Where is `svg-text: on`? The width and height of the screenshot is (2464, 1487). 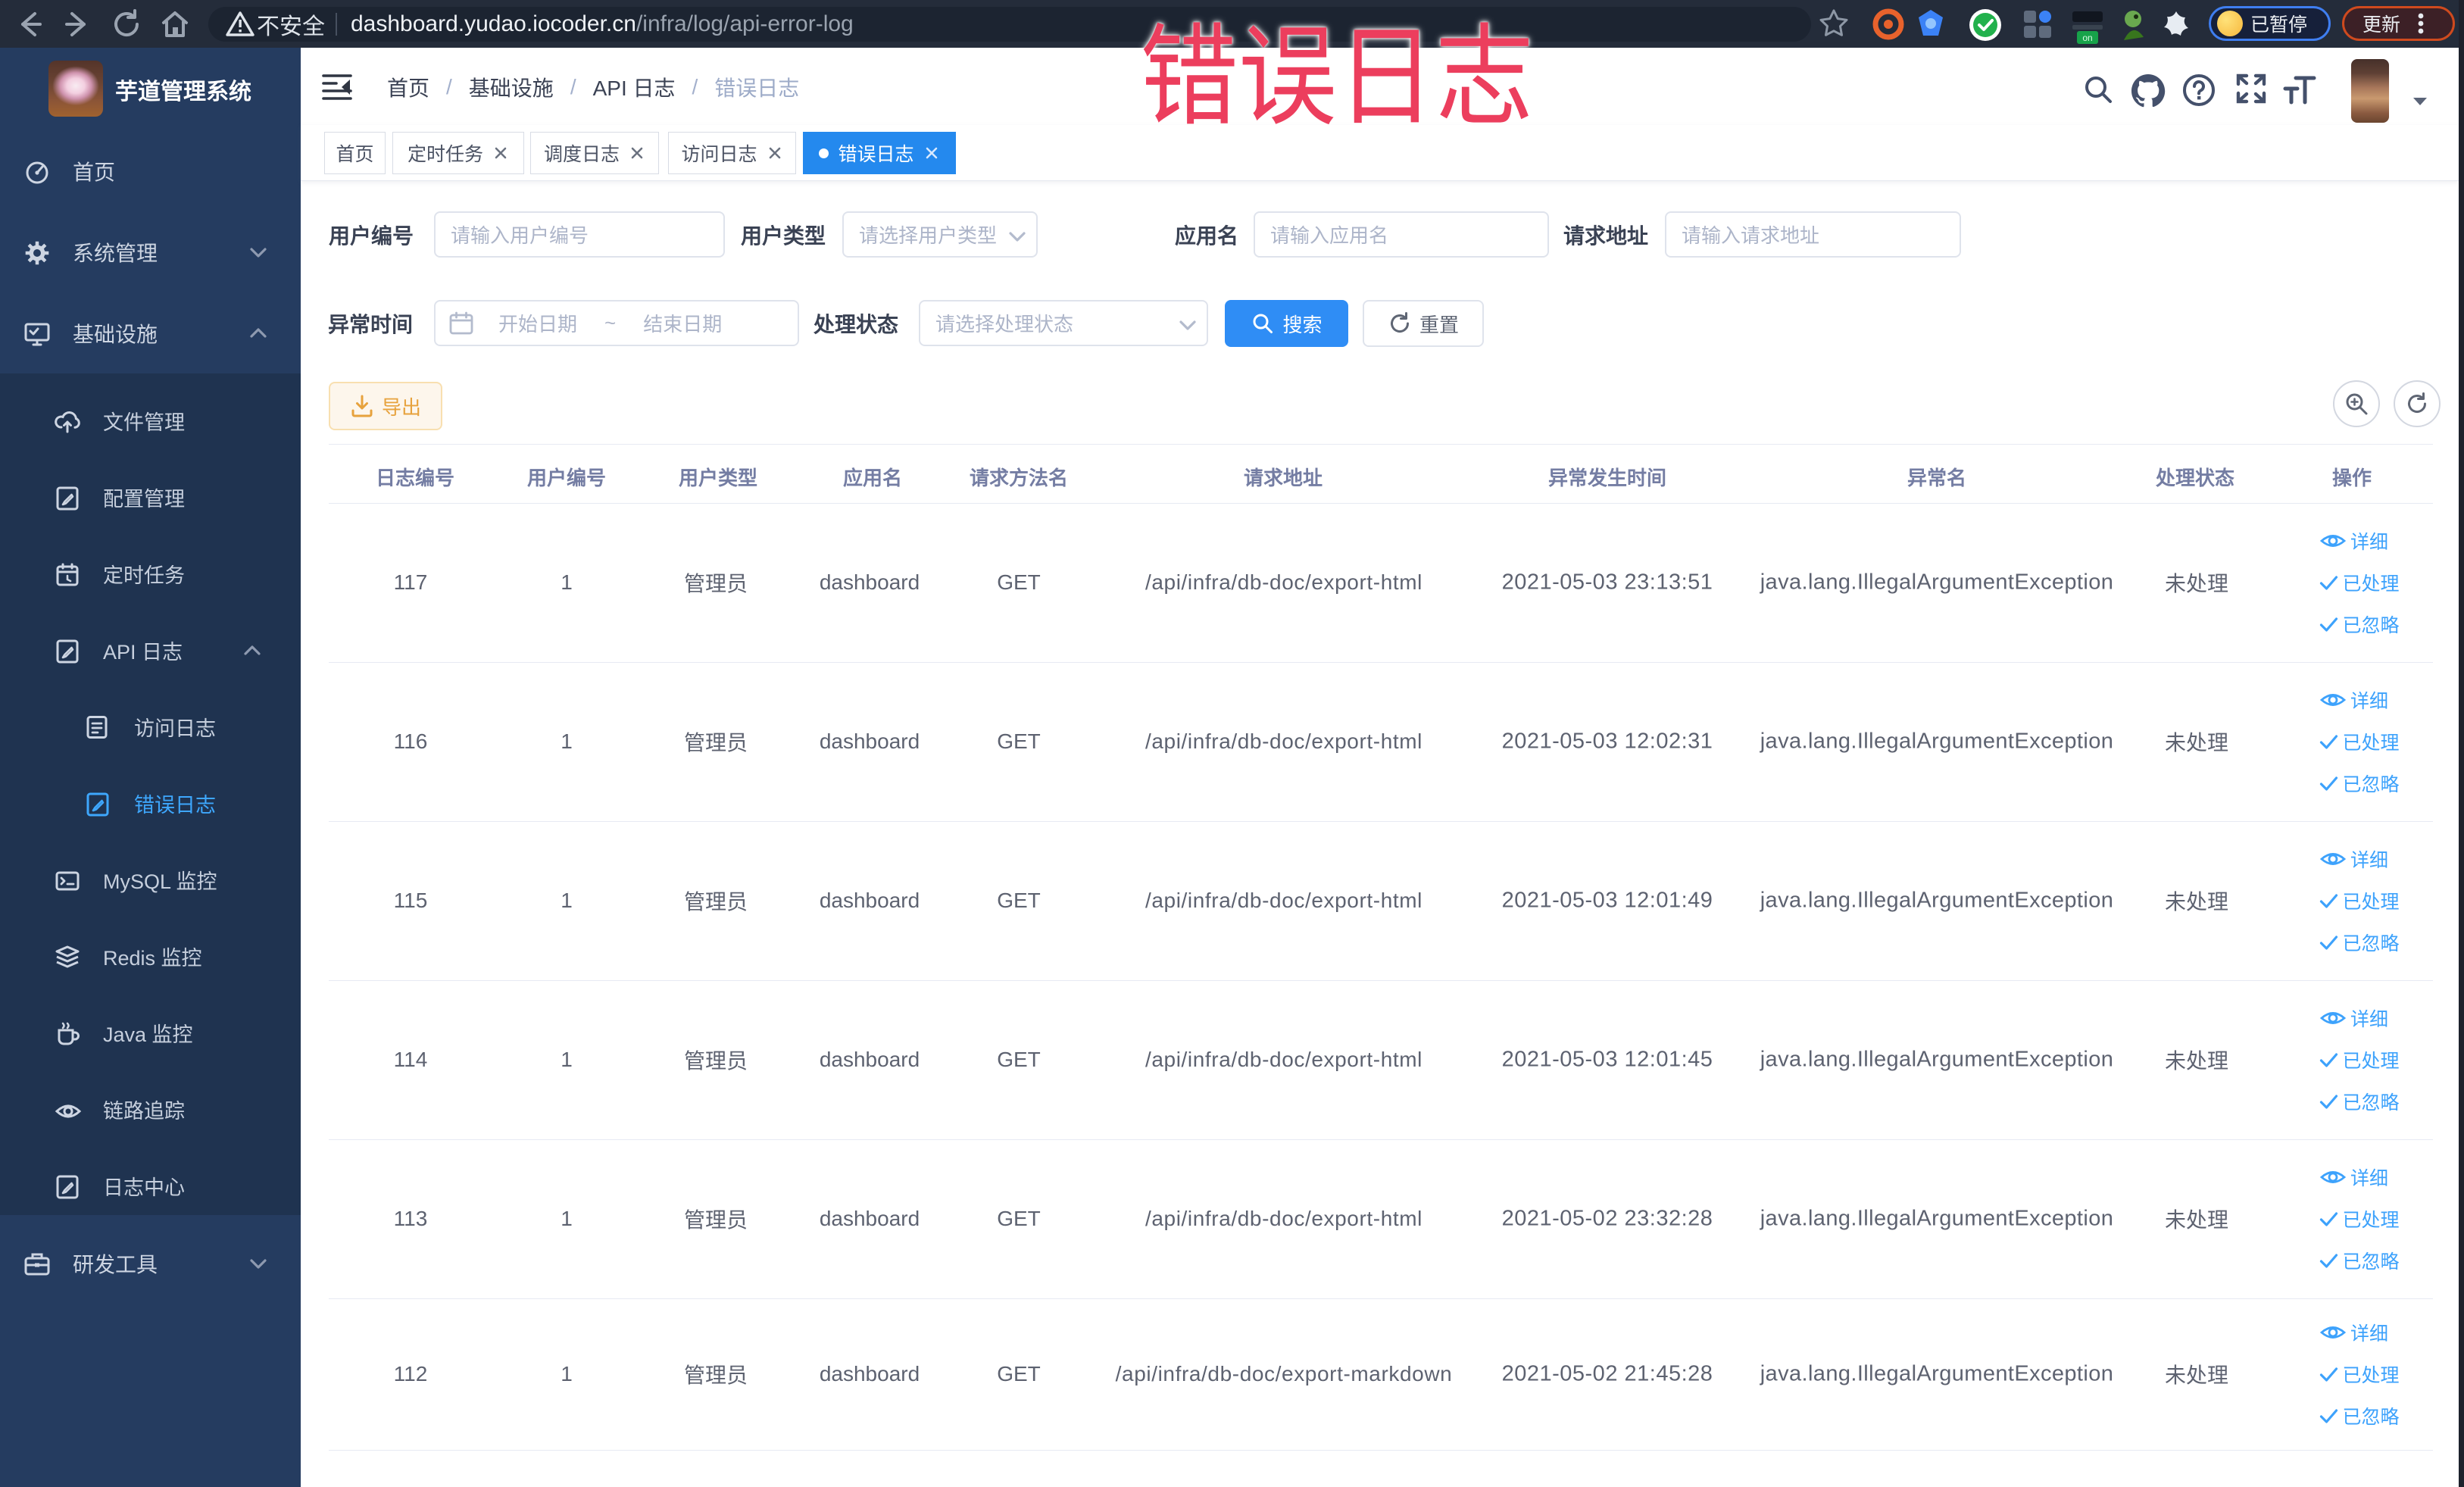
svg-text: on is located at coordinates (2087, 38).